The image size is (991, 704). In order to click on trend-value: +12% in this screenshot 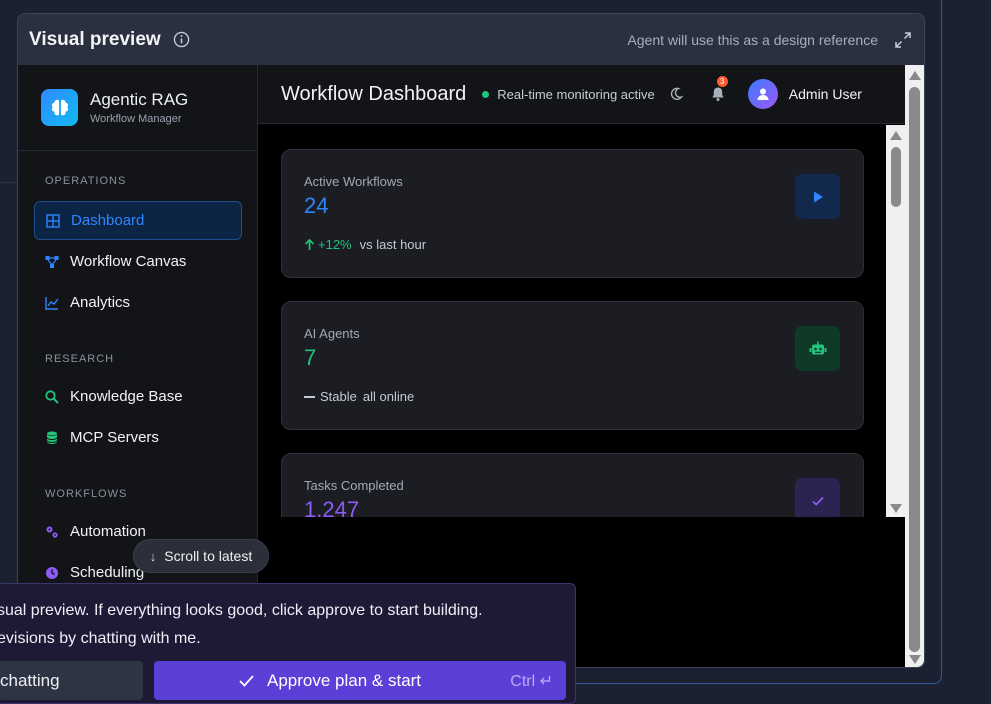, I will do `click(335, 244)`.